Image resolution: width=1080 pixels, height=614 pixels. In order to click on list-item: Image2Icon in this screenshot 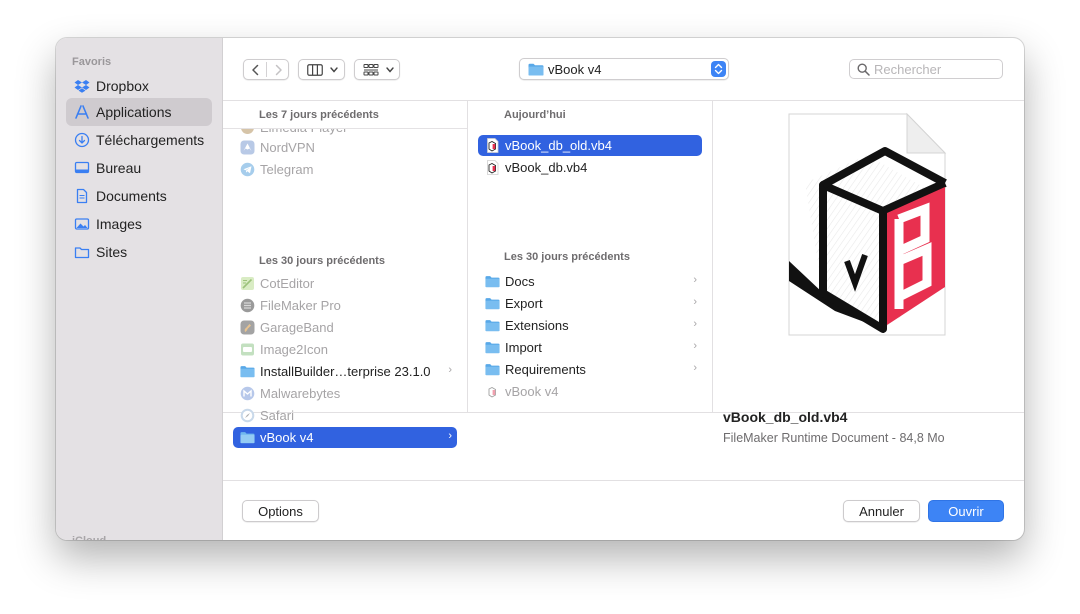, I will do `click(345, 349)`.